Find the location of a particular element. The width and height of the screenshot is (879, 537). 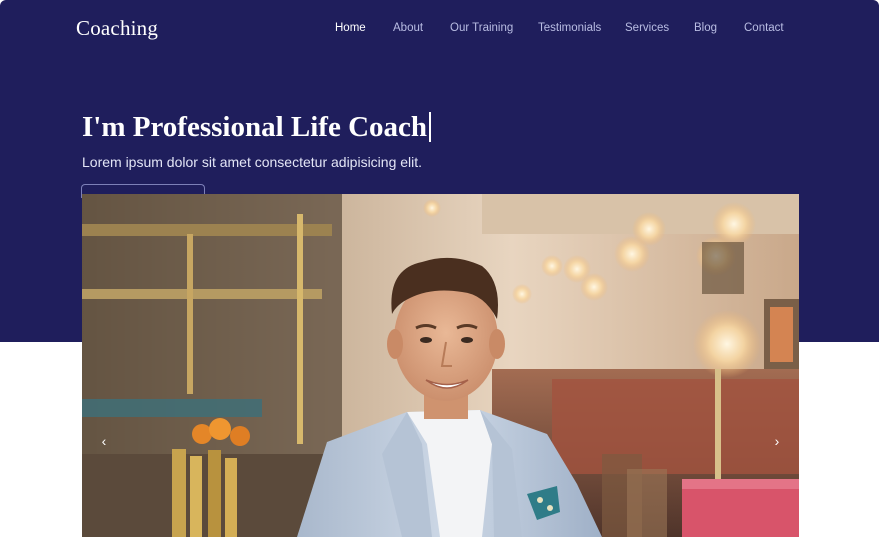

nav-about: About is located at coordinates (408, 28).